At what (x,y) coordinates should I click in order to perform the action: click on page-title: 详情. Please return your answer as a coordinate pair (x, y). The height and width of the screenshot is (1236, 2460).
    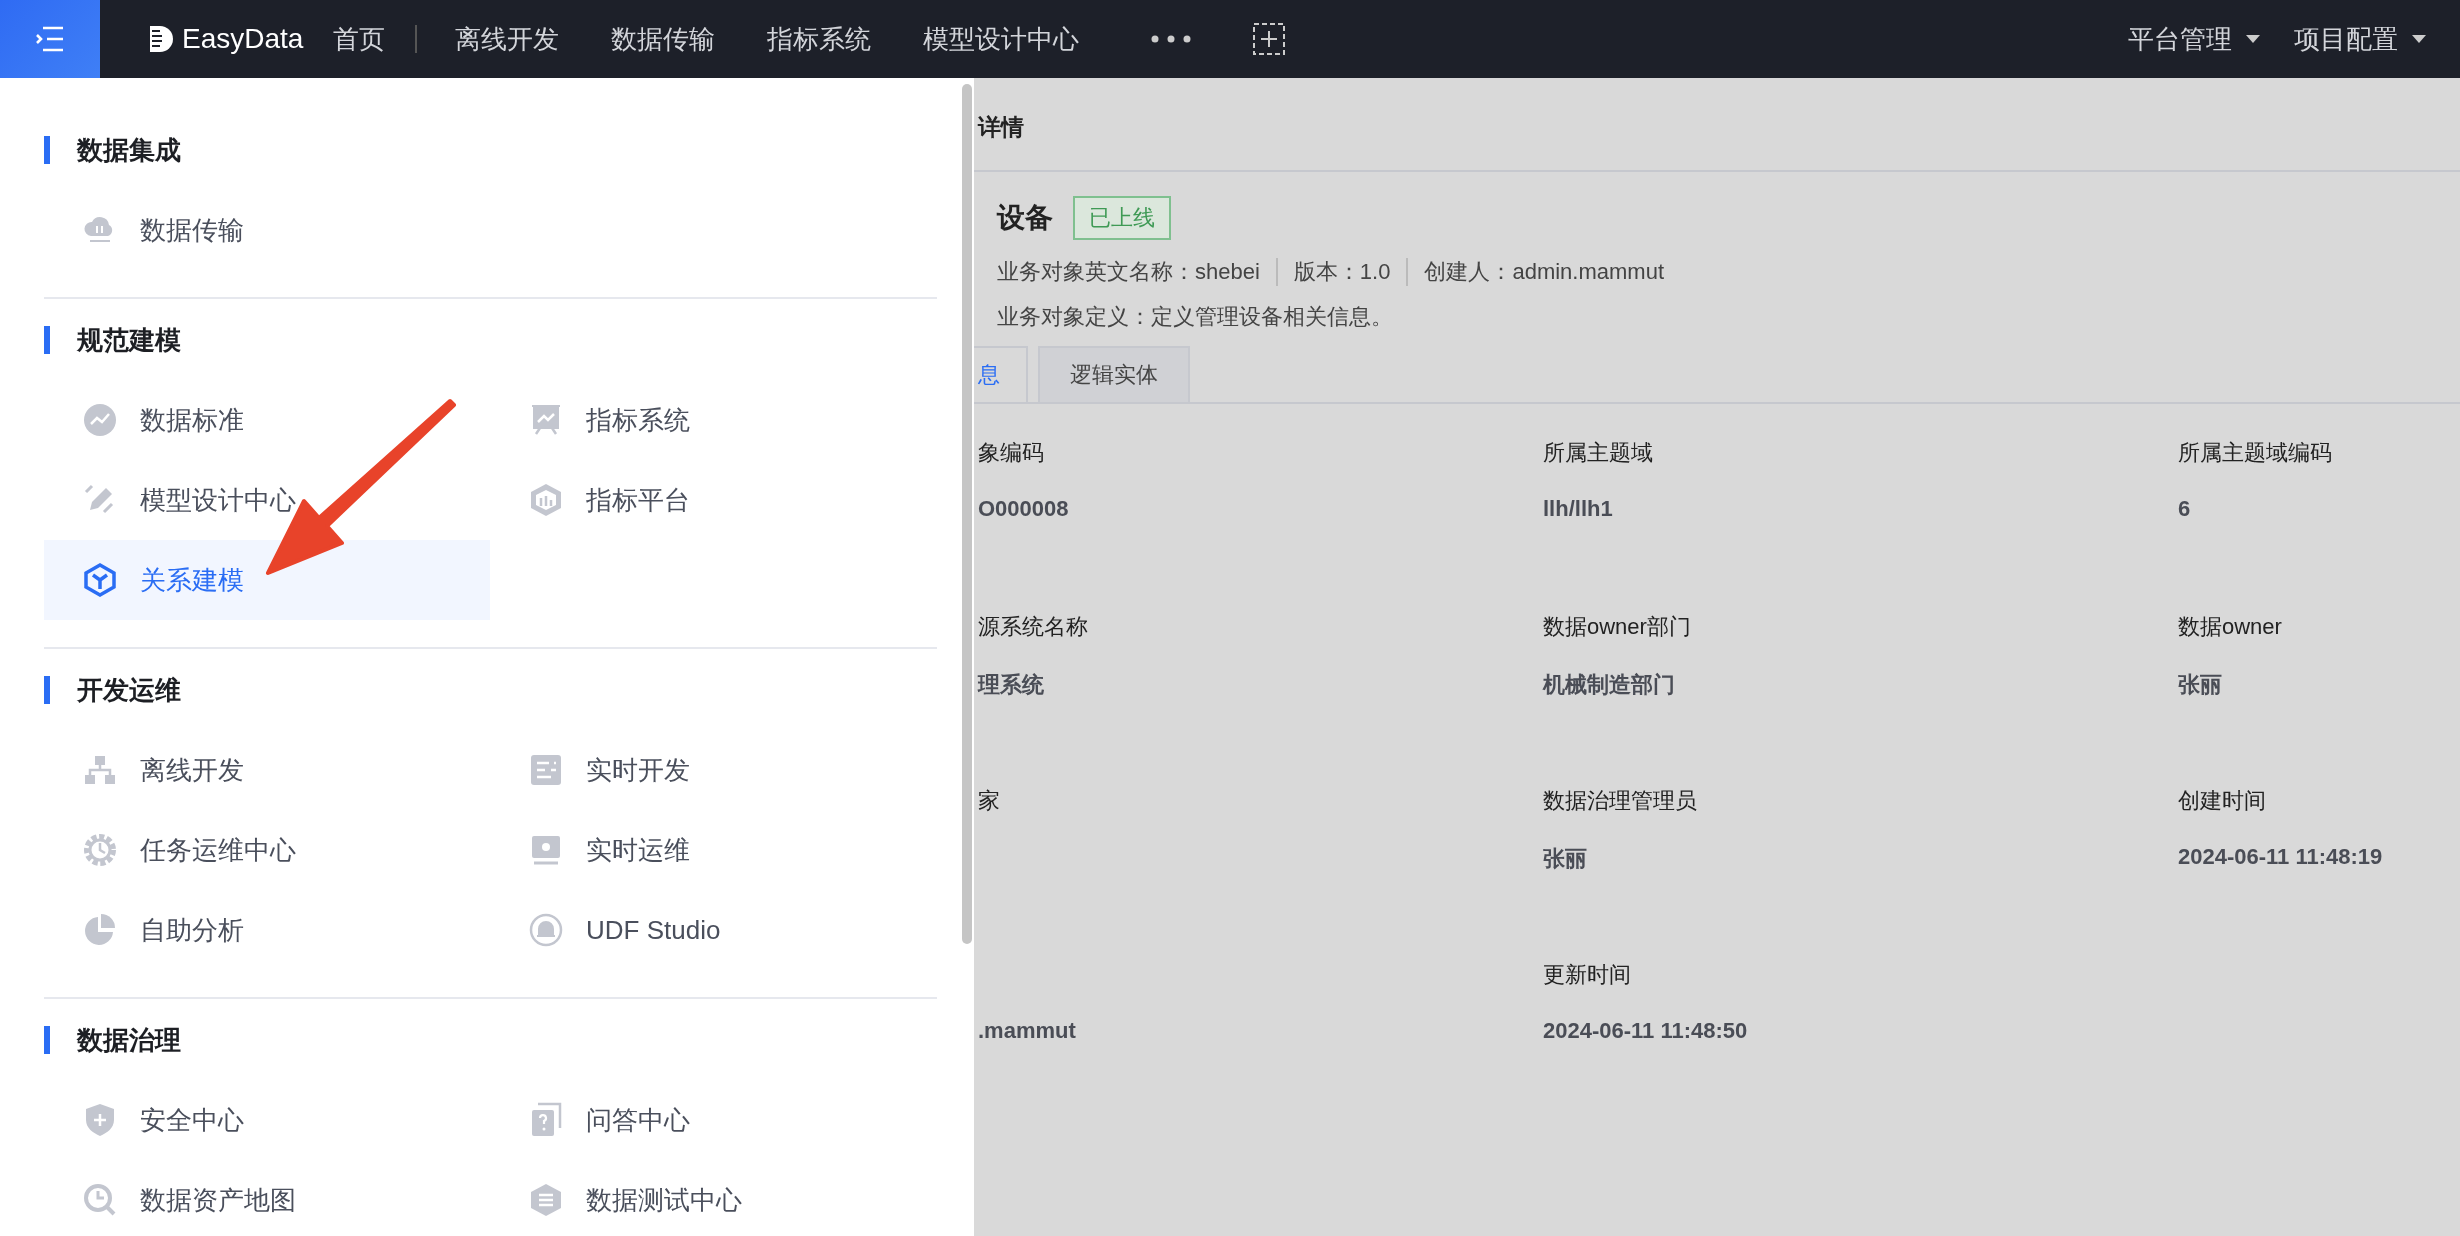
    Looking at the image, I should click on (1000, 127).